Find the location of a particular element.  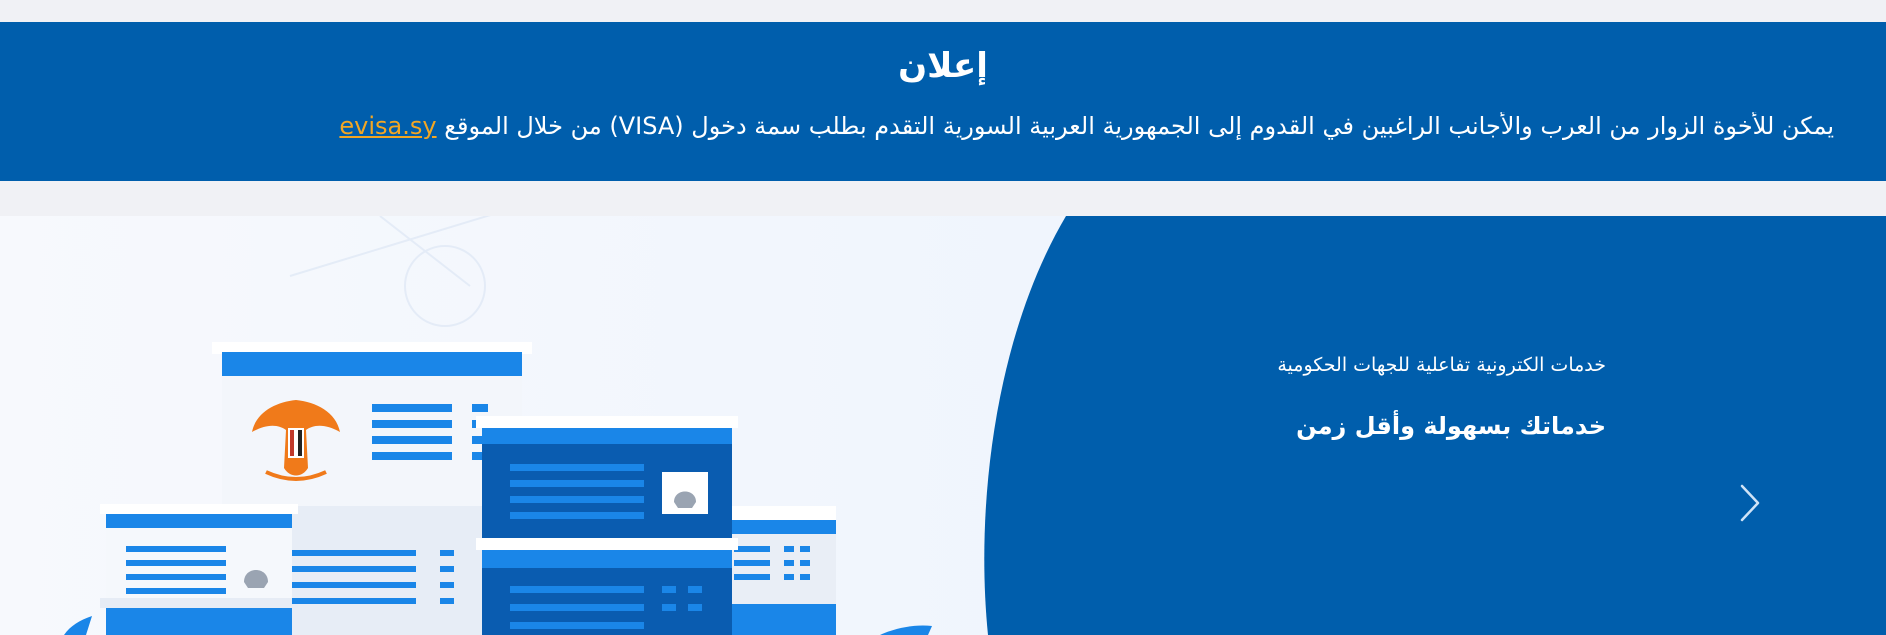

hero-tagline: خدمات الكترونية تفاعلية للجهات الحكومية is located at coordinates (1441, 365).